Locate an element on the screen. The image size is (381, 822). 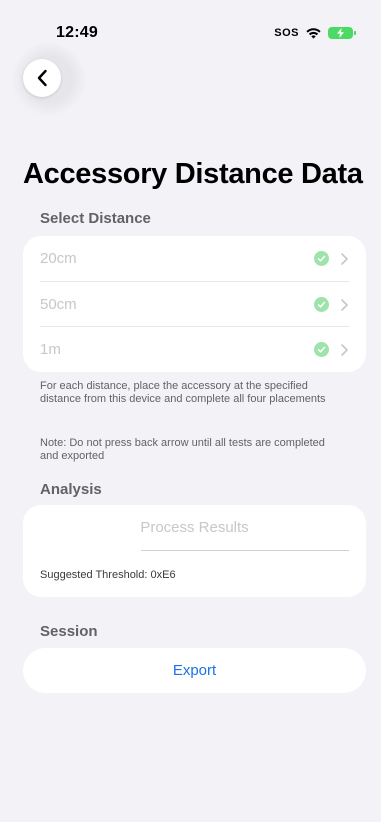
status-indicators: SOS is located at coordinates (315, 32).